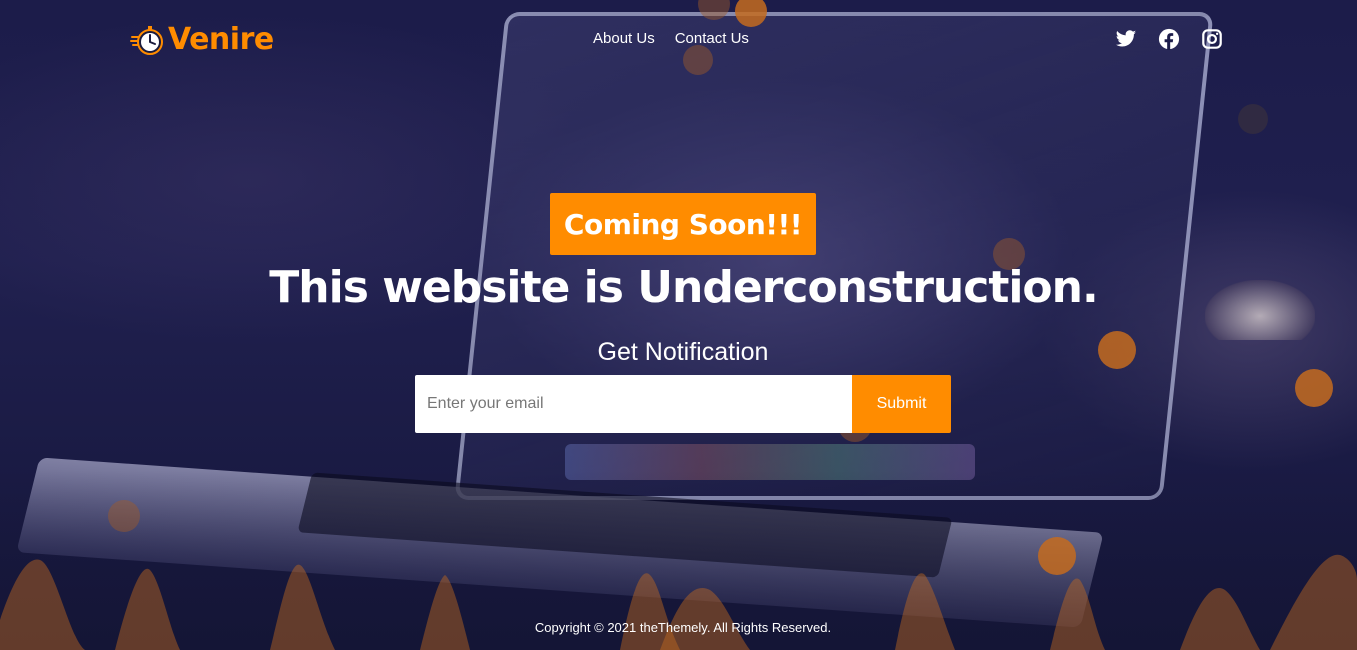 The image size is (1357, 650). What do you see at coordinates (147, 40) in the screenshot?
I see `stopwatch-icon` at bounding box center [147, 40].